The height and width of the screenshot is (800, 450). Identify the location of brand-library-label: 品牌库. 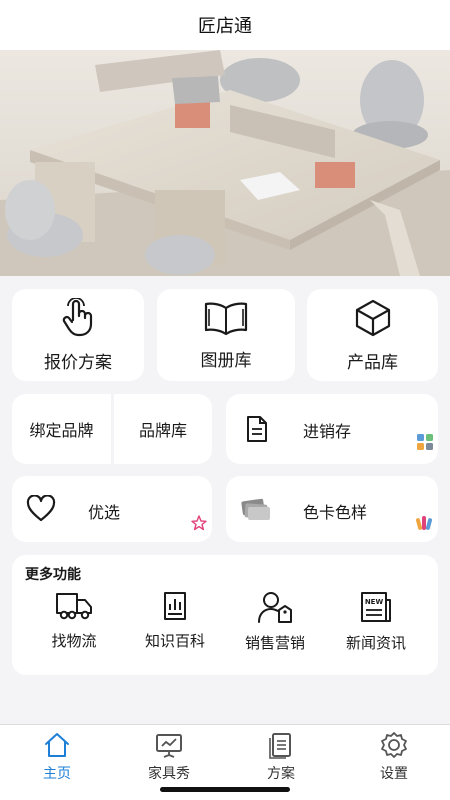
(162, 430).